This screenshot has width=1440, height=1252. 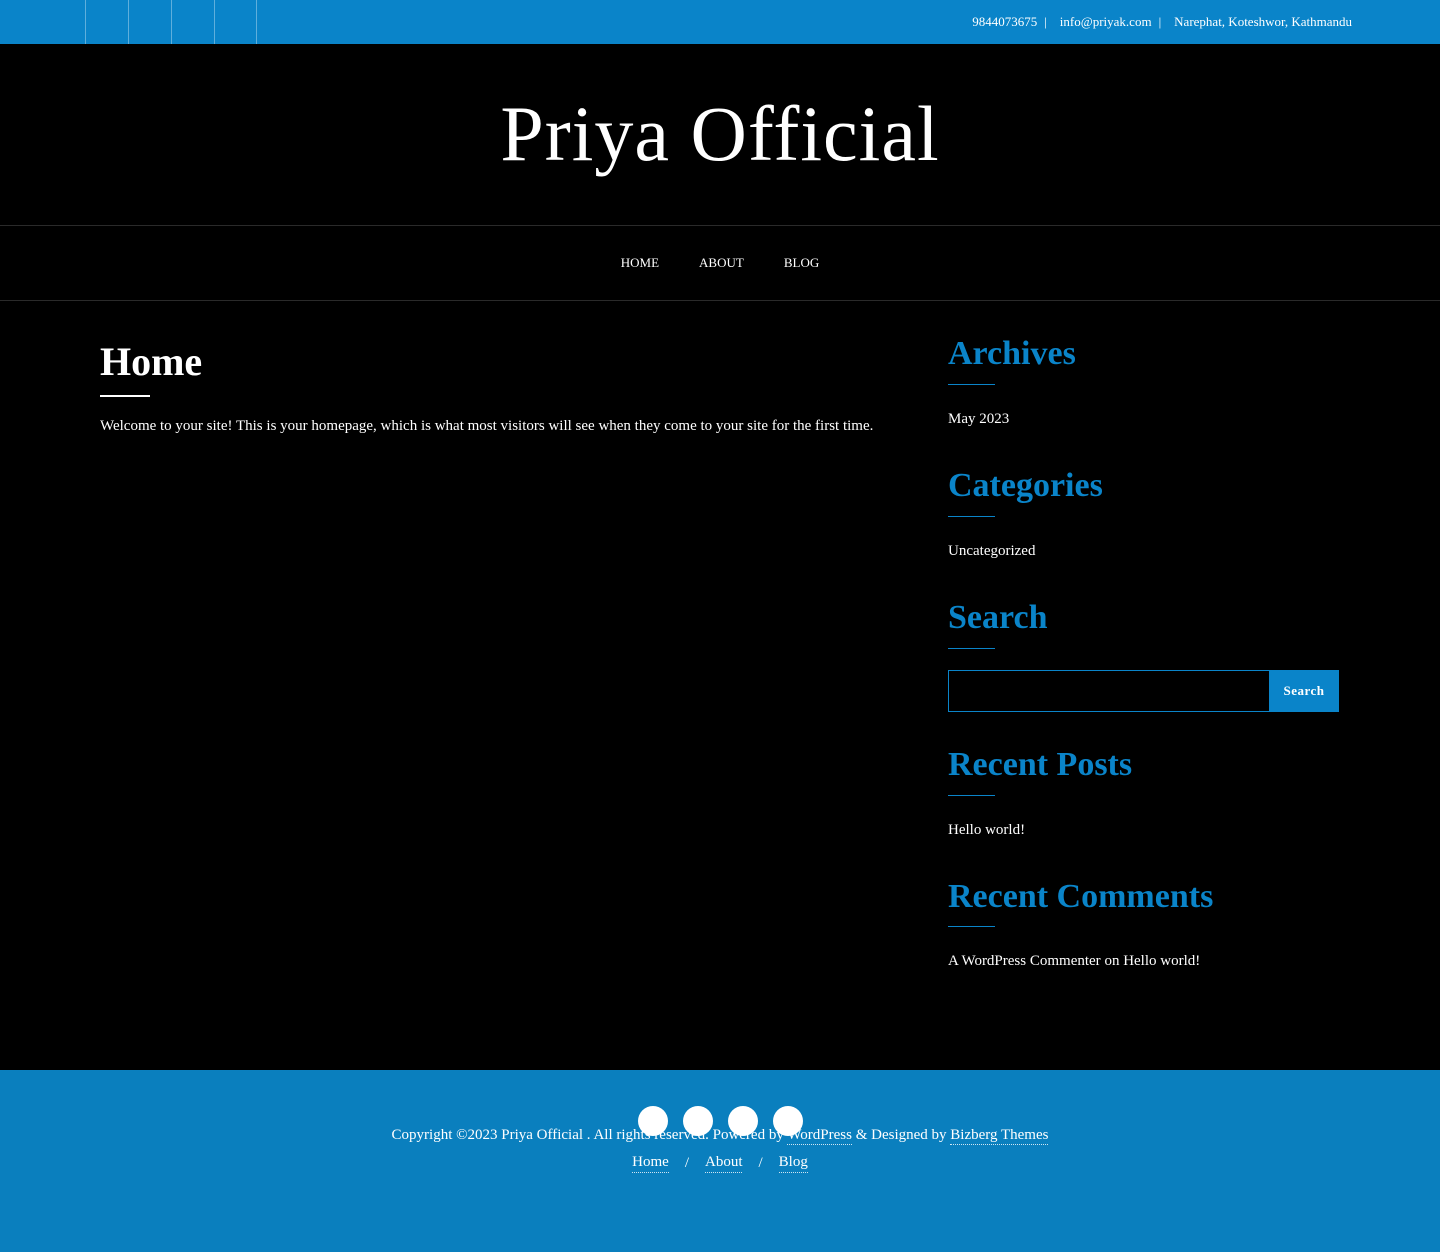 I want to click on top-social-links, so click(x=171, y=22).